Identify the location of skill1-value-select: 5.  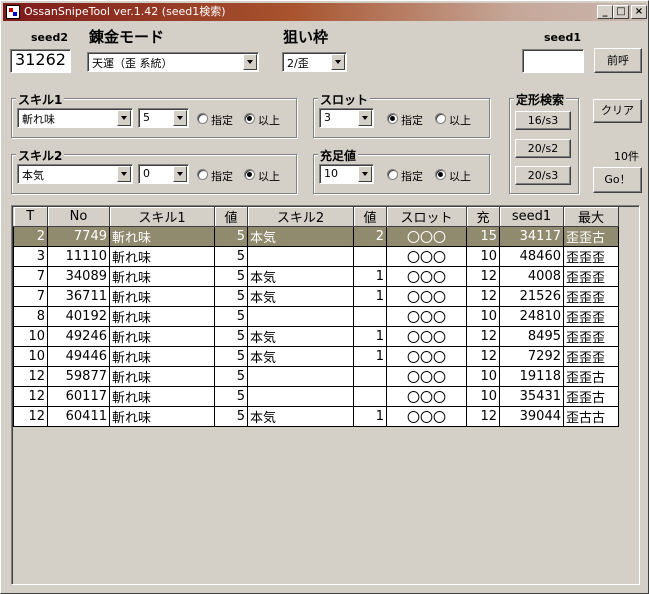
(163, 118).